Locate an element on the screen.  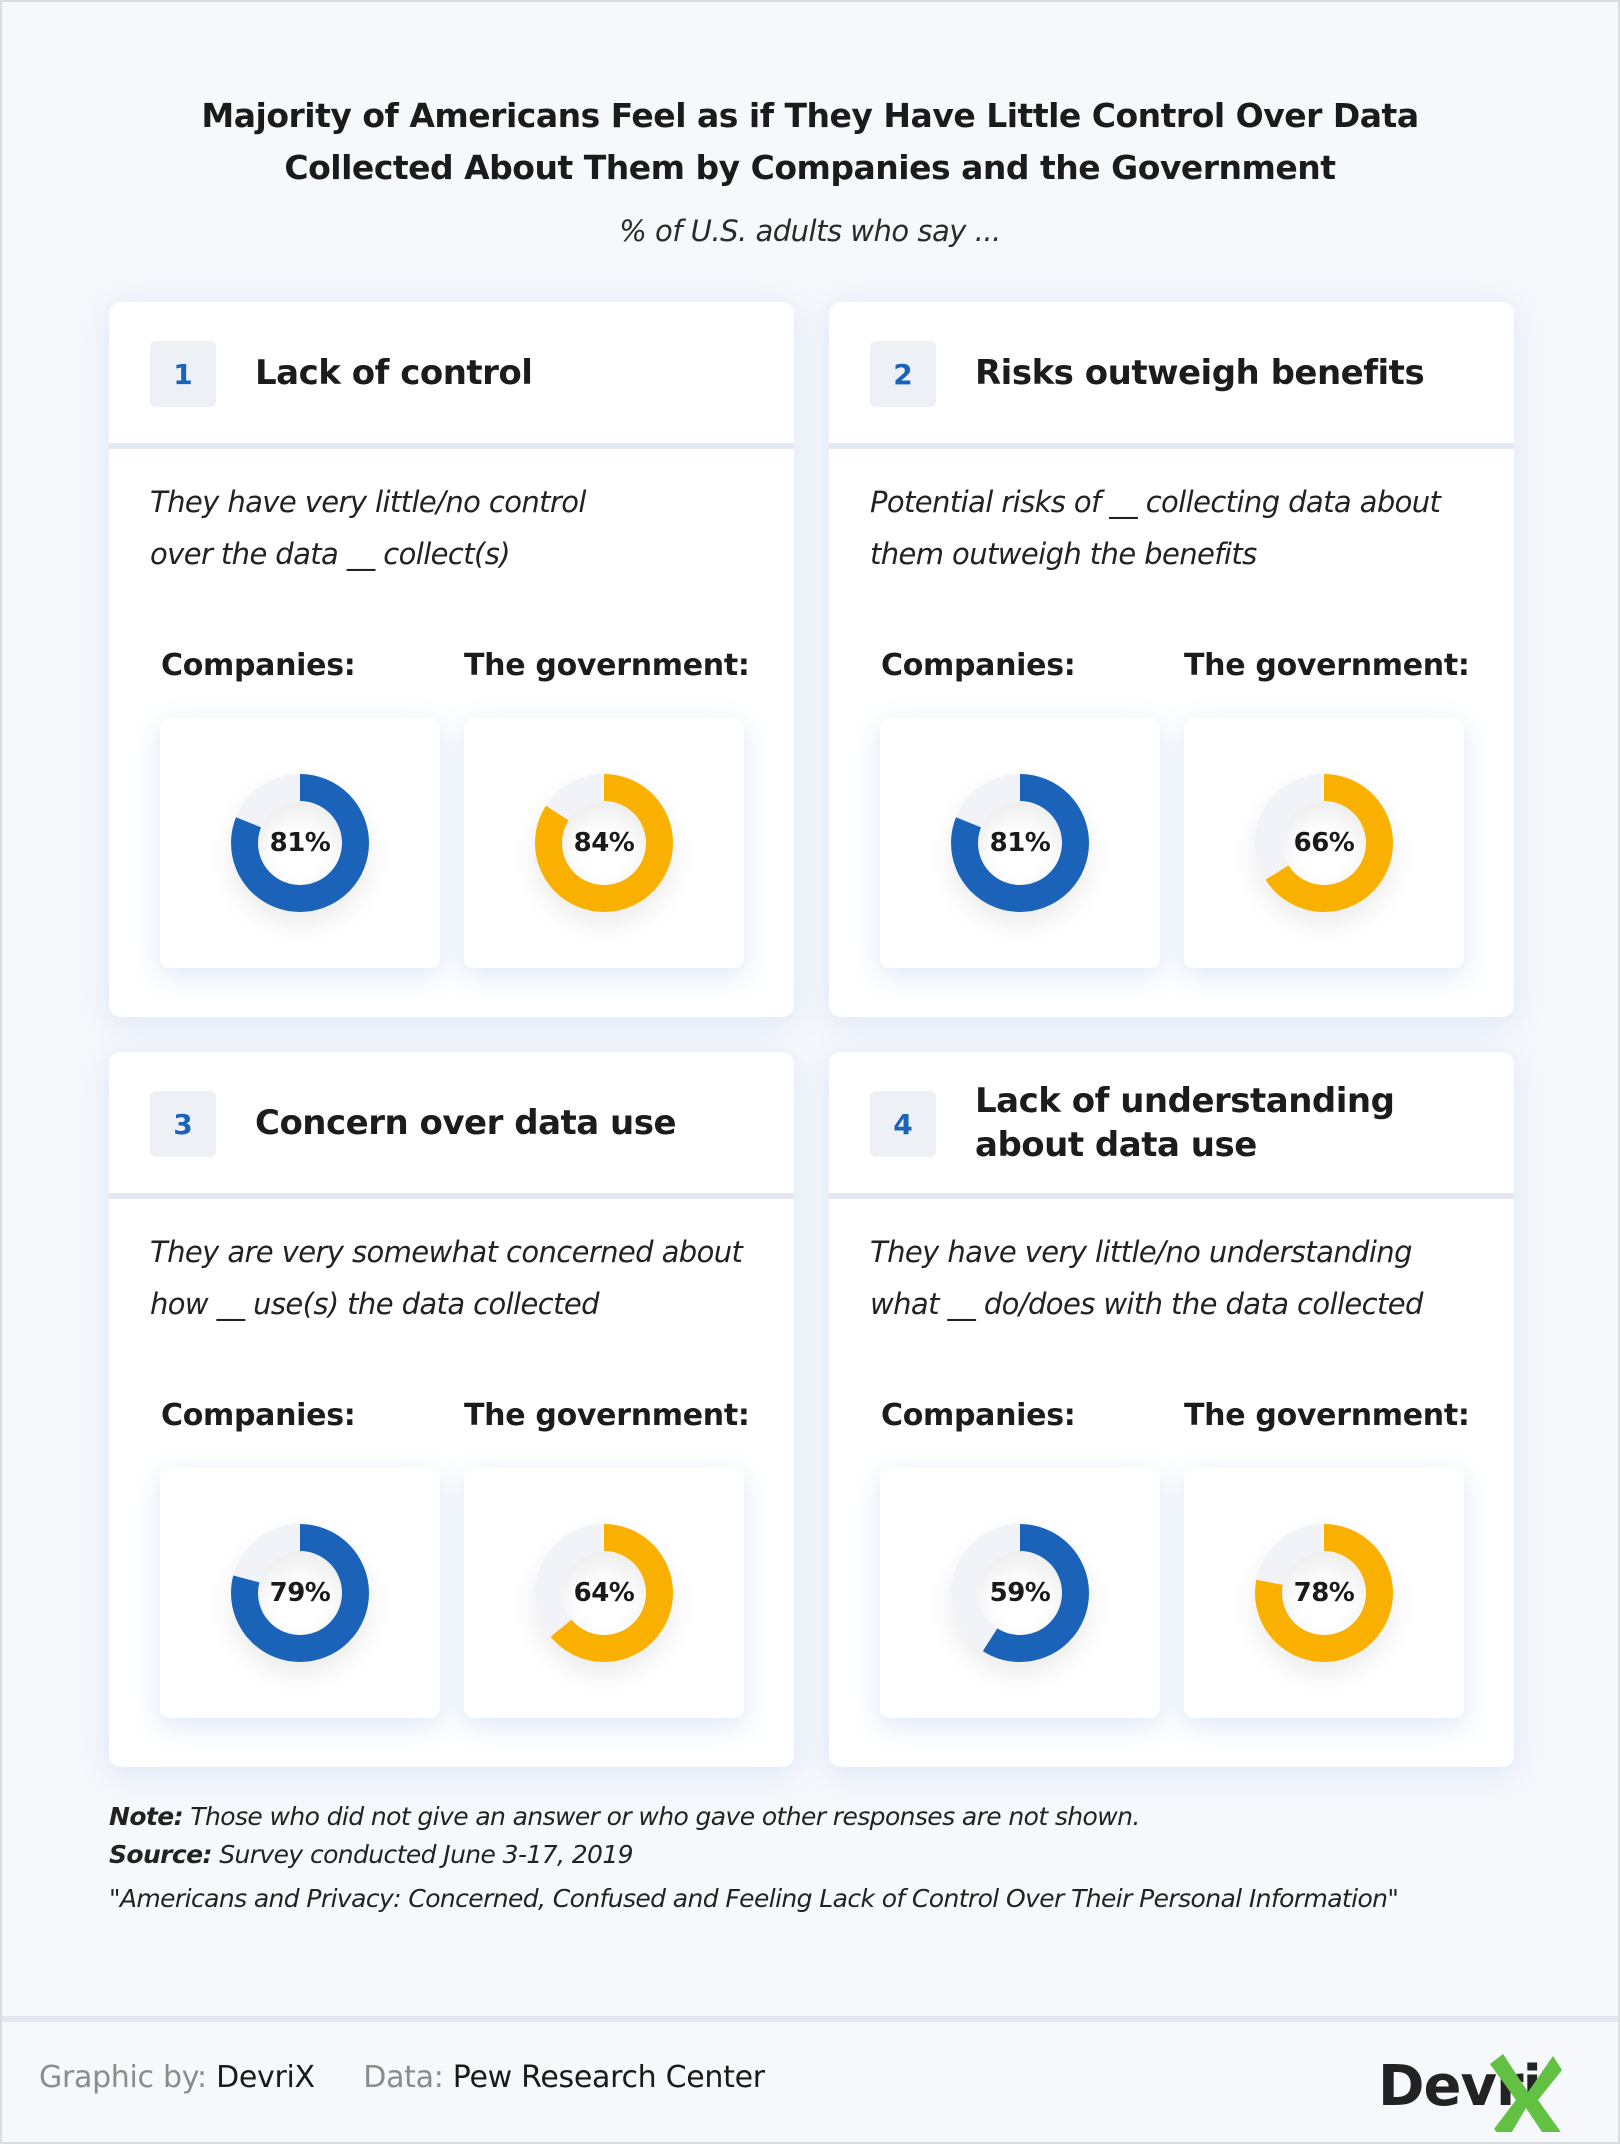
data-value: Pew Research Center is located at coordinates (608, 2077).